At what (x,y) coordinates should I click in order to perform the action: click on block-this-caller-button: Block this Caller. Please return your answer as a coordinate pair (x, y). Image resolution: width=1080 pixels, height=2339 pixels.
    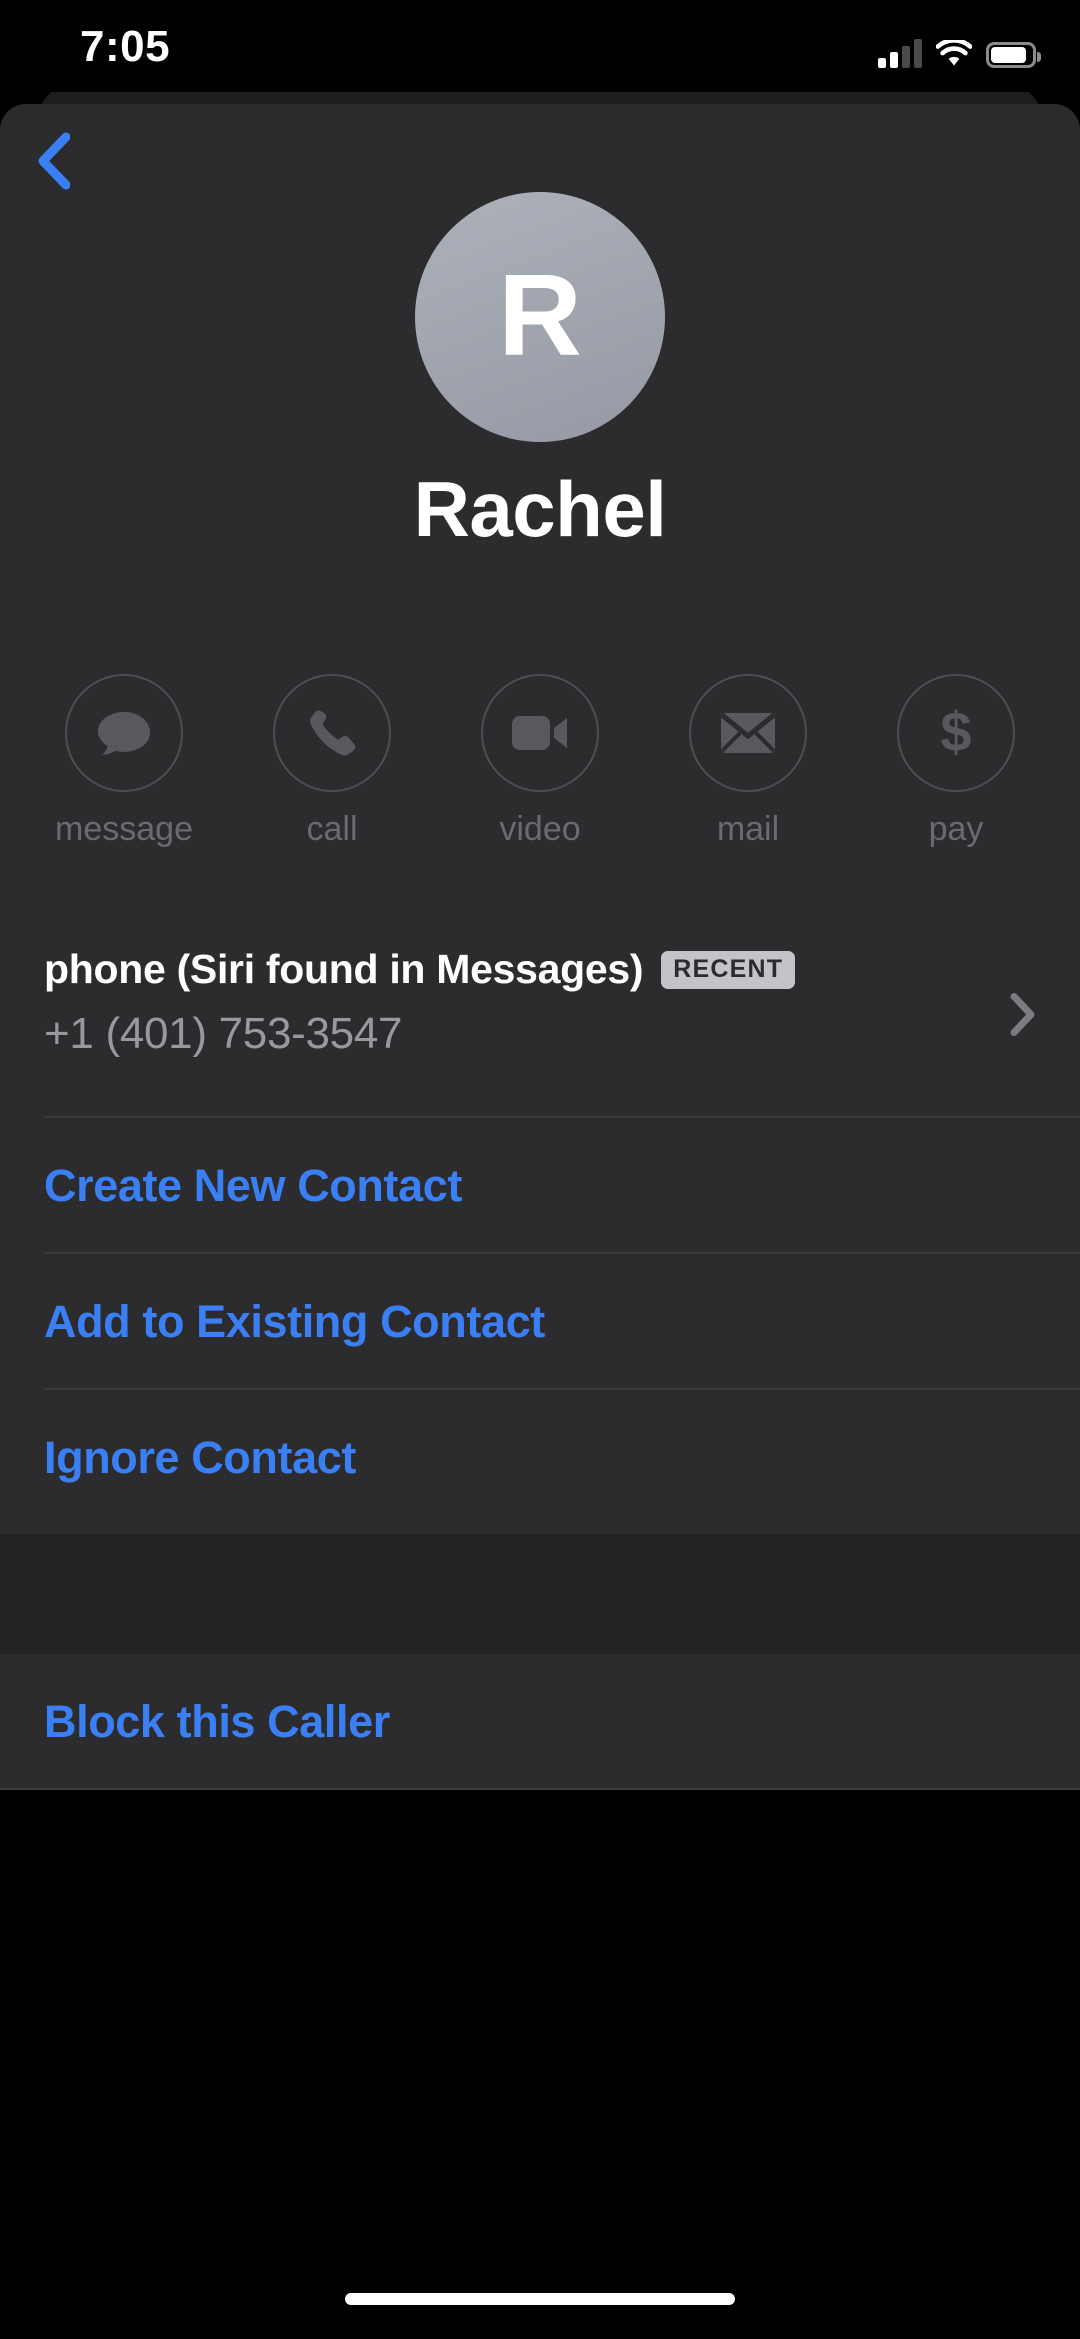
    Looking at the image, I should click on (540, 1722).